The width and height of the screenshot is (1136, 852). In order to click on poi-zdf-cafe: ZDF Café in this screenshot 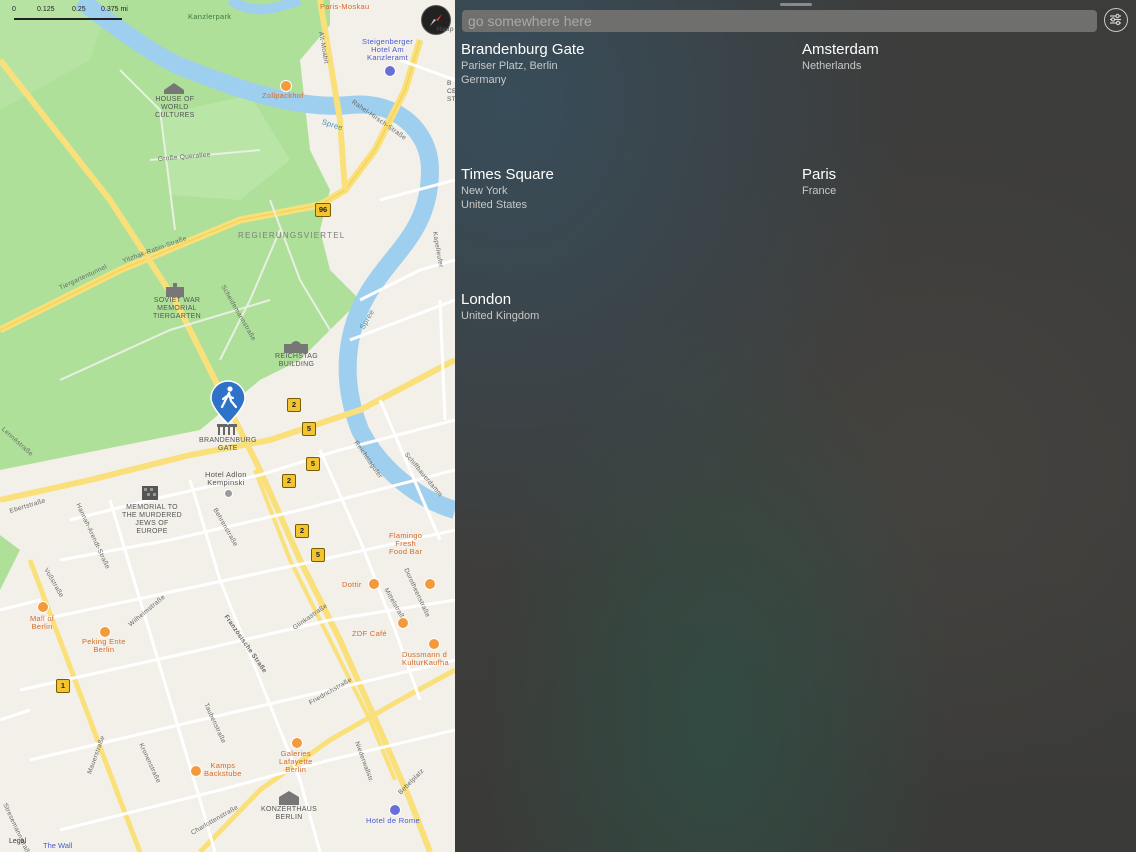, I will do `click(369, 633)`.